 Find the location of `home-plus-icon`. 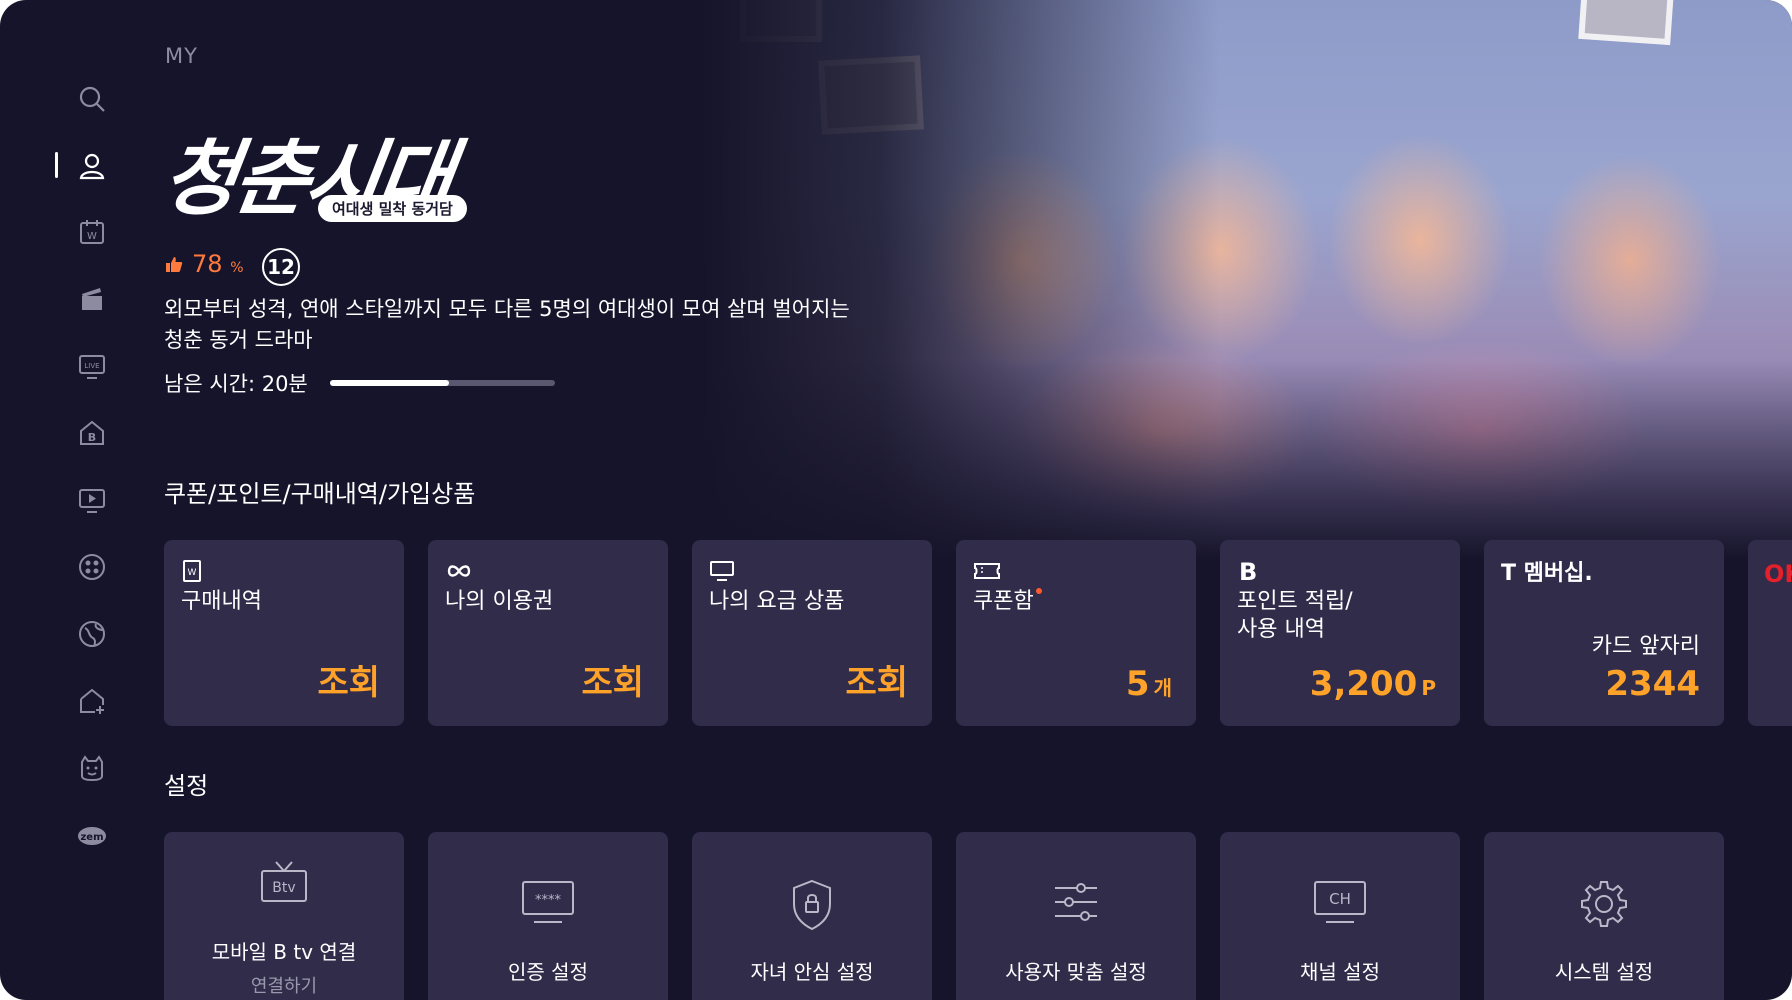

home-plus-icon is located at coordinates (92, 701).